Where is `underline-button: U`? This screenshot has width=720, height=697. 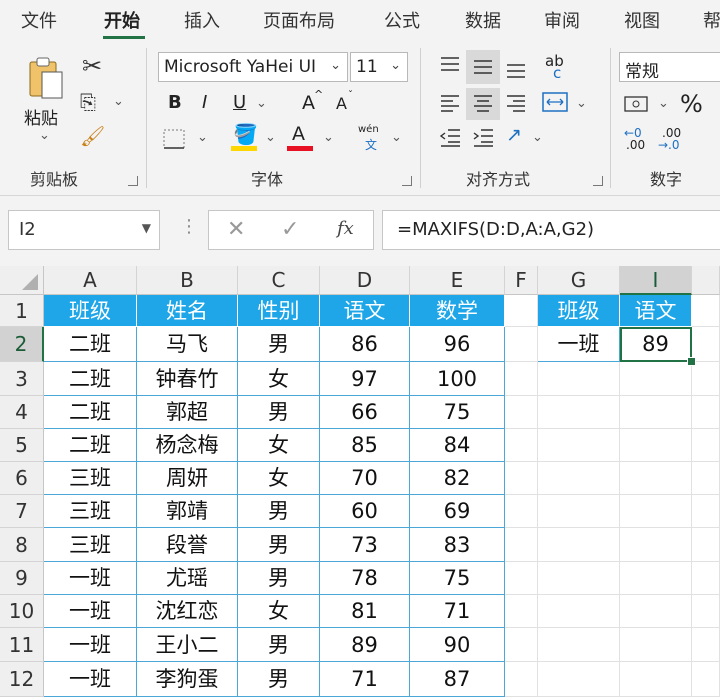 underline-button: U is located at coordinates (239, 102).